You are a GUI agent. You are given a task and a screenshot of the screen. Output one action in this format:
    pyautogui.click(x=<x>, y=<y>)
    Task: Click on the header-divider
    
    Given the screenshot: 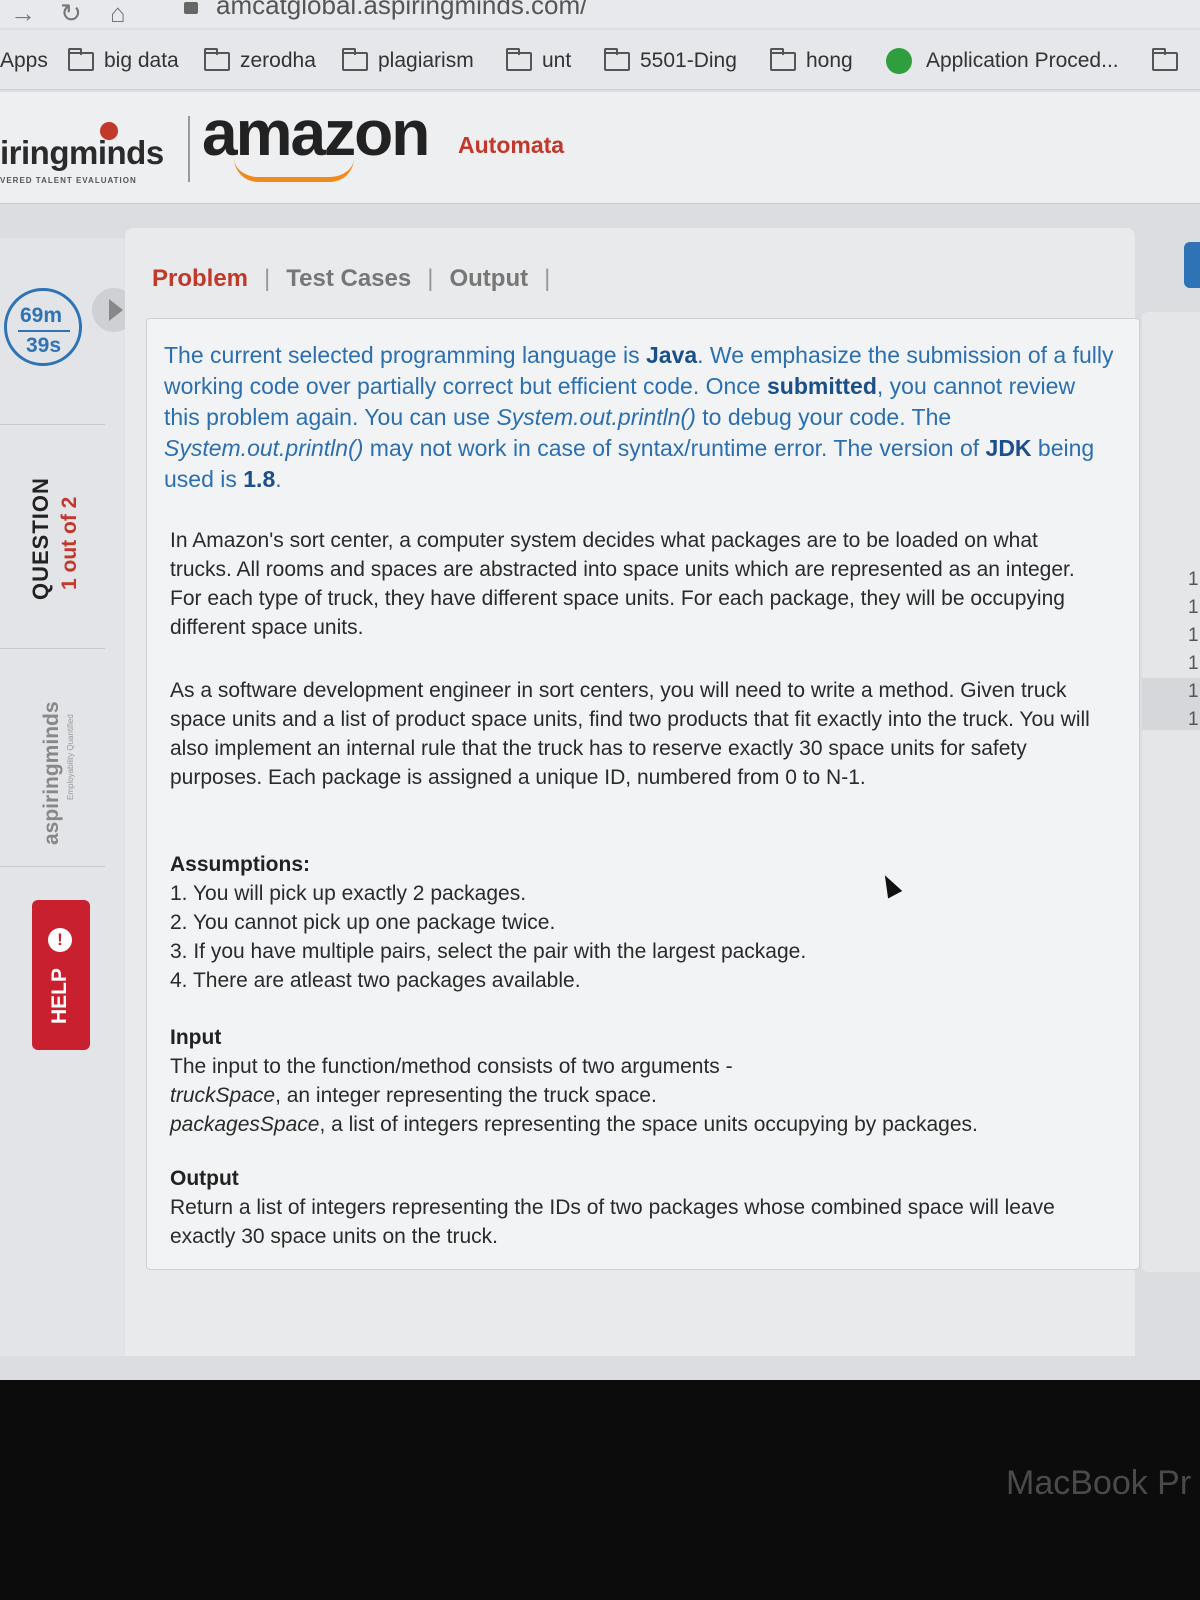 What is the action you would take?
    pyautogui.click(x=189, y=149)
    